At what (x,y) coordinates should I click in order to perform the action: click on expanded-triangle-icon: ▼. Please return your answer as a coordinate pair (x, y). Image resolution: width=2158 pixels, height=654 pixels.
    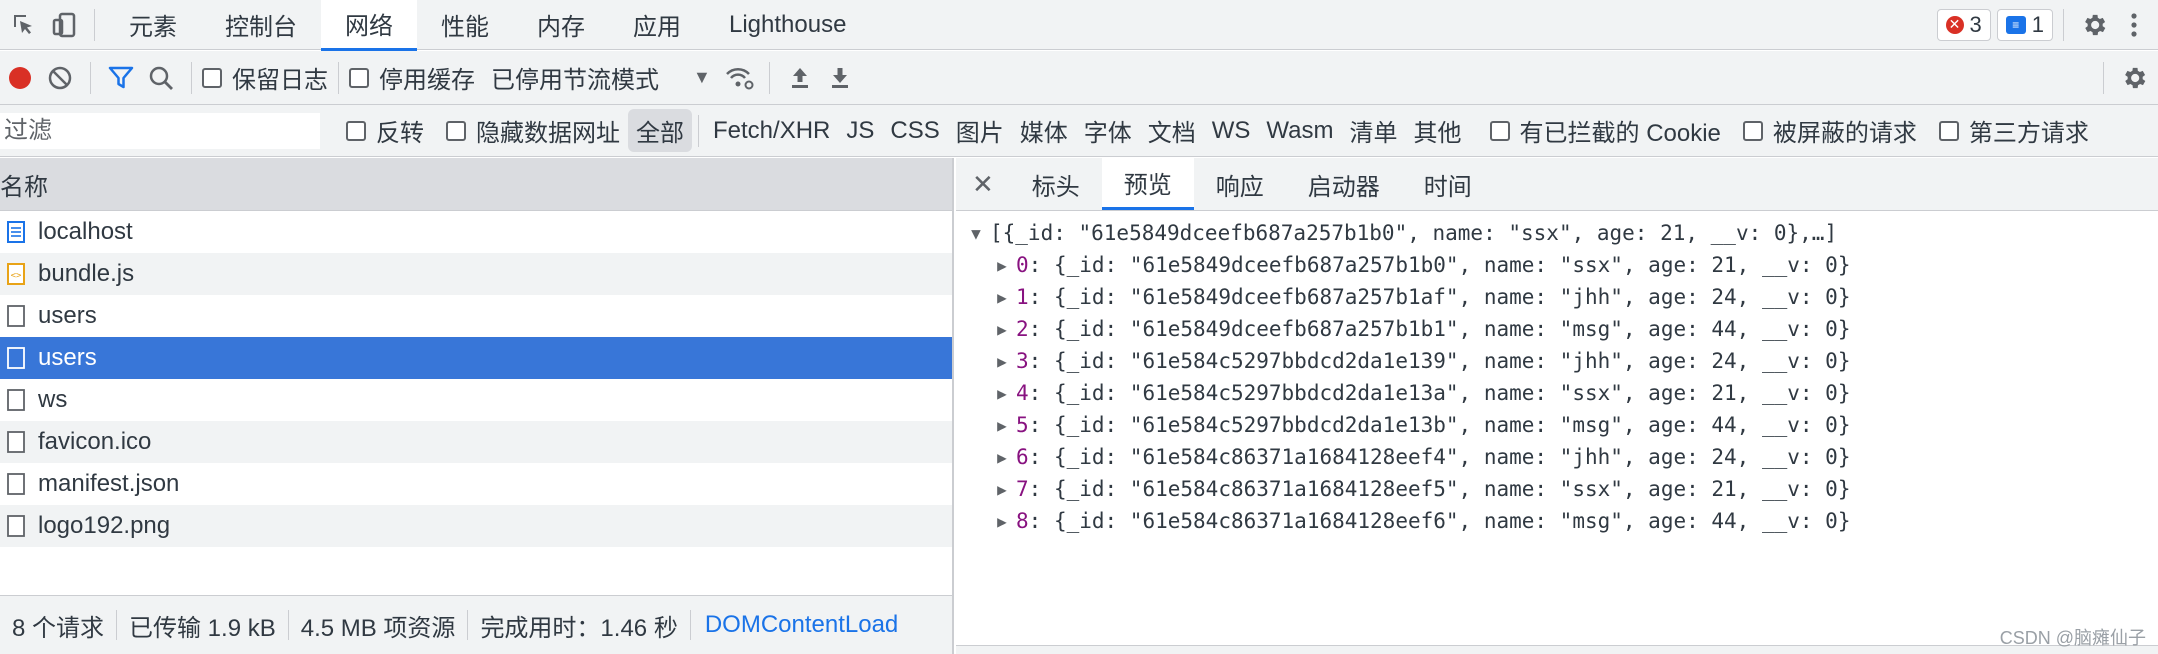
    Looking at the image, I should click on (976, 233).